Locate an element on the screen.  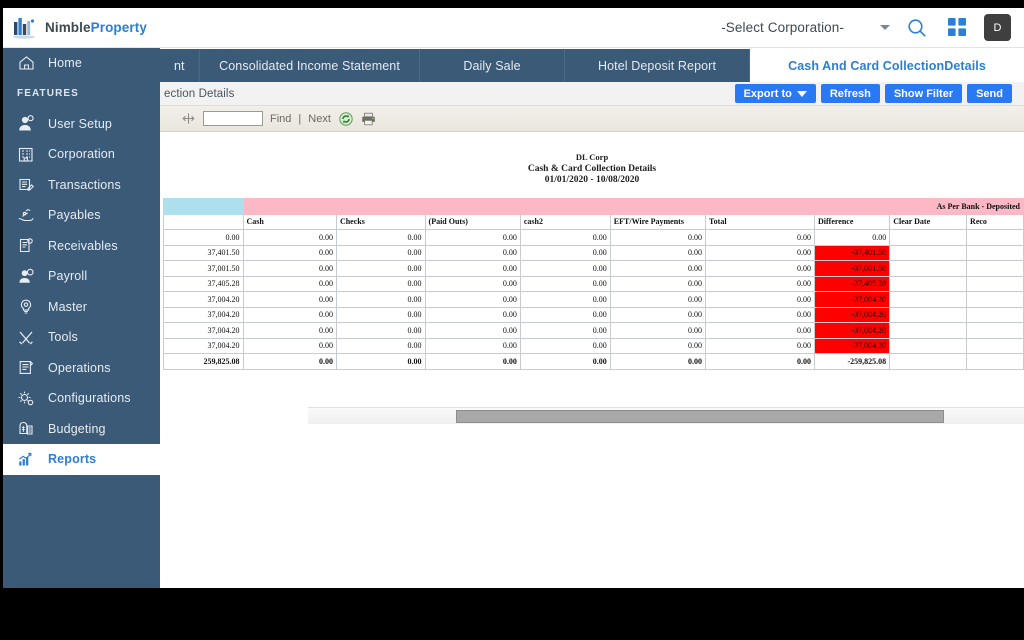
total-cell: 0.00 is located at coordinates (289, 361).